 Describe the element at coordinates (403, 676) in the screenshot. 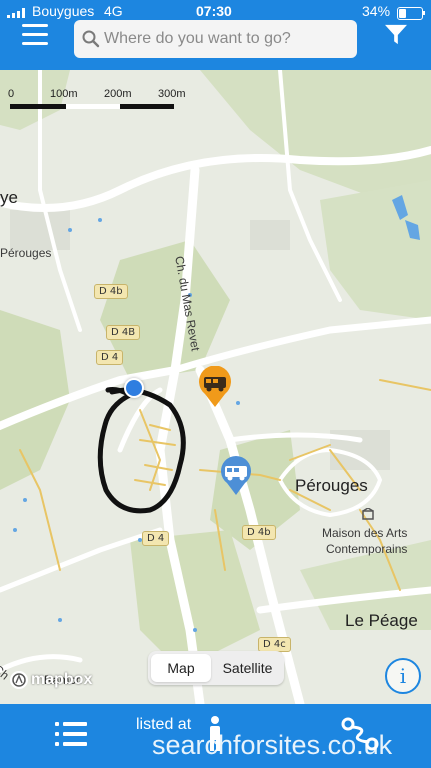

I see `info-icon: i` at that location.